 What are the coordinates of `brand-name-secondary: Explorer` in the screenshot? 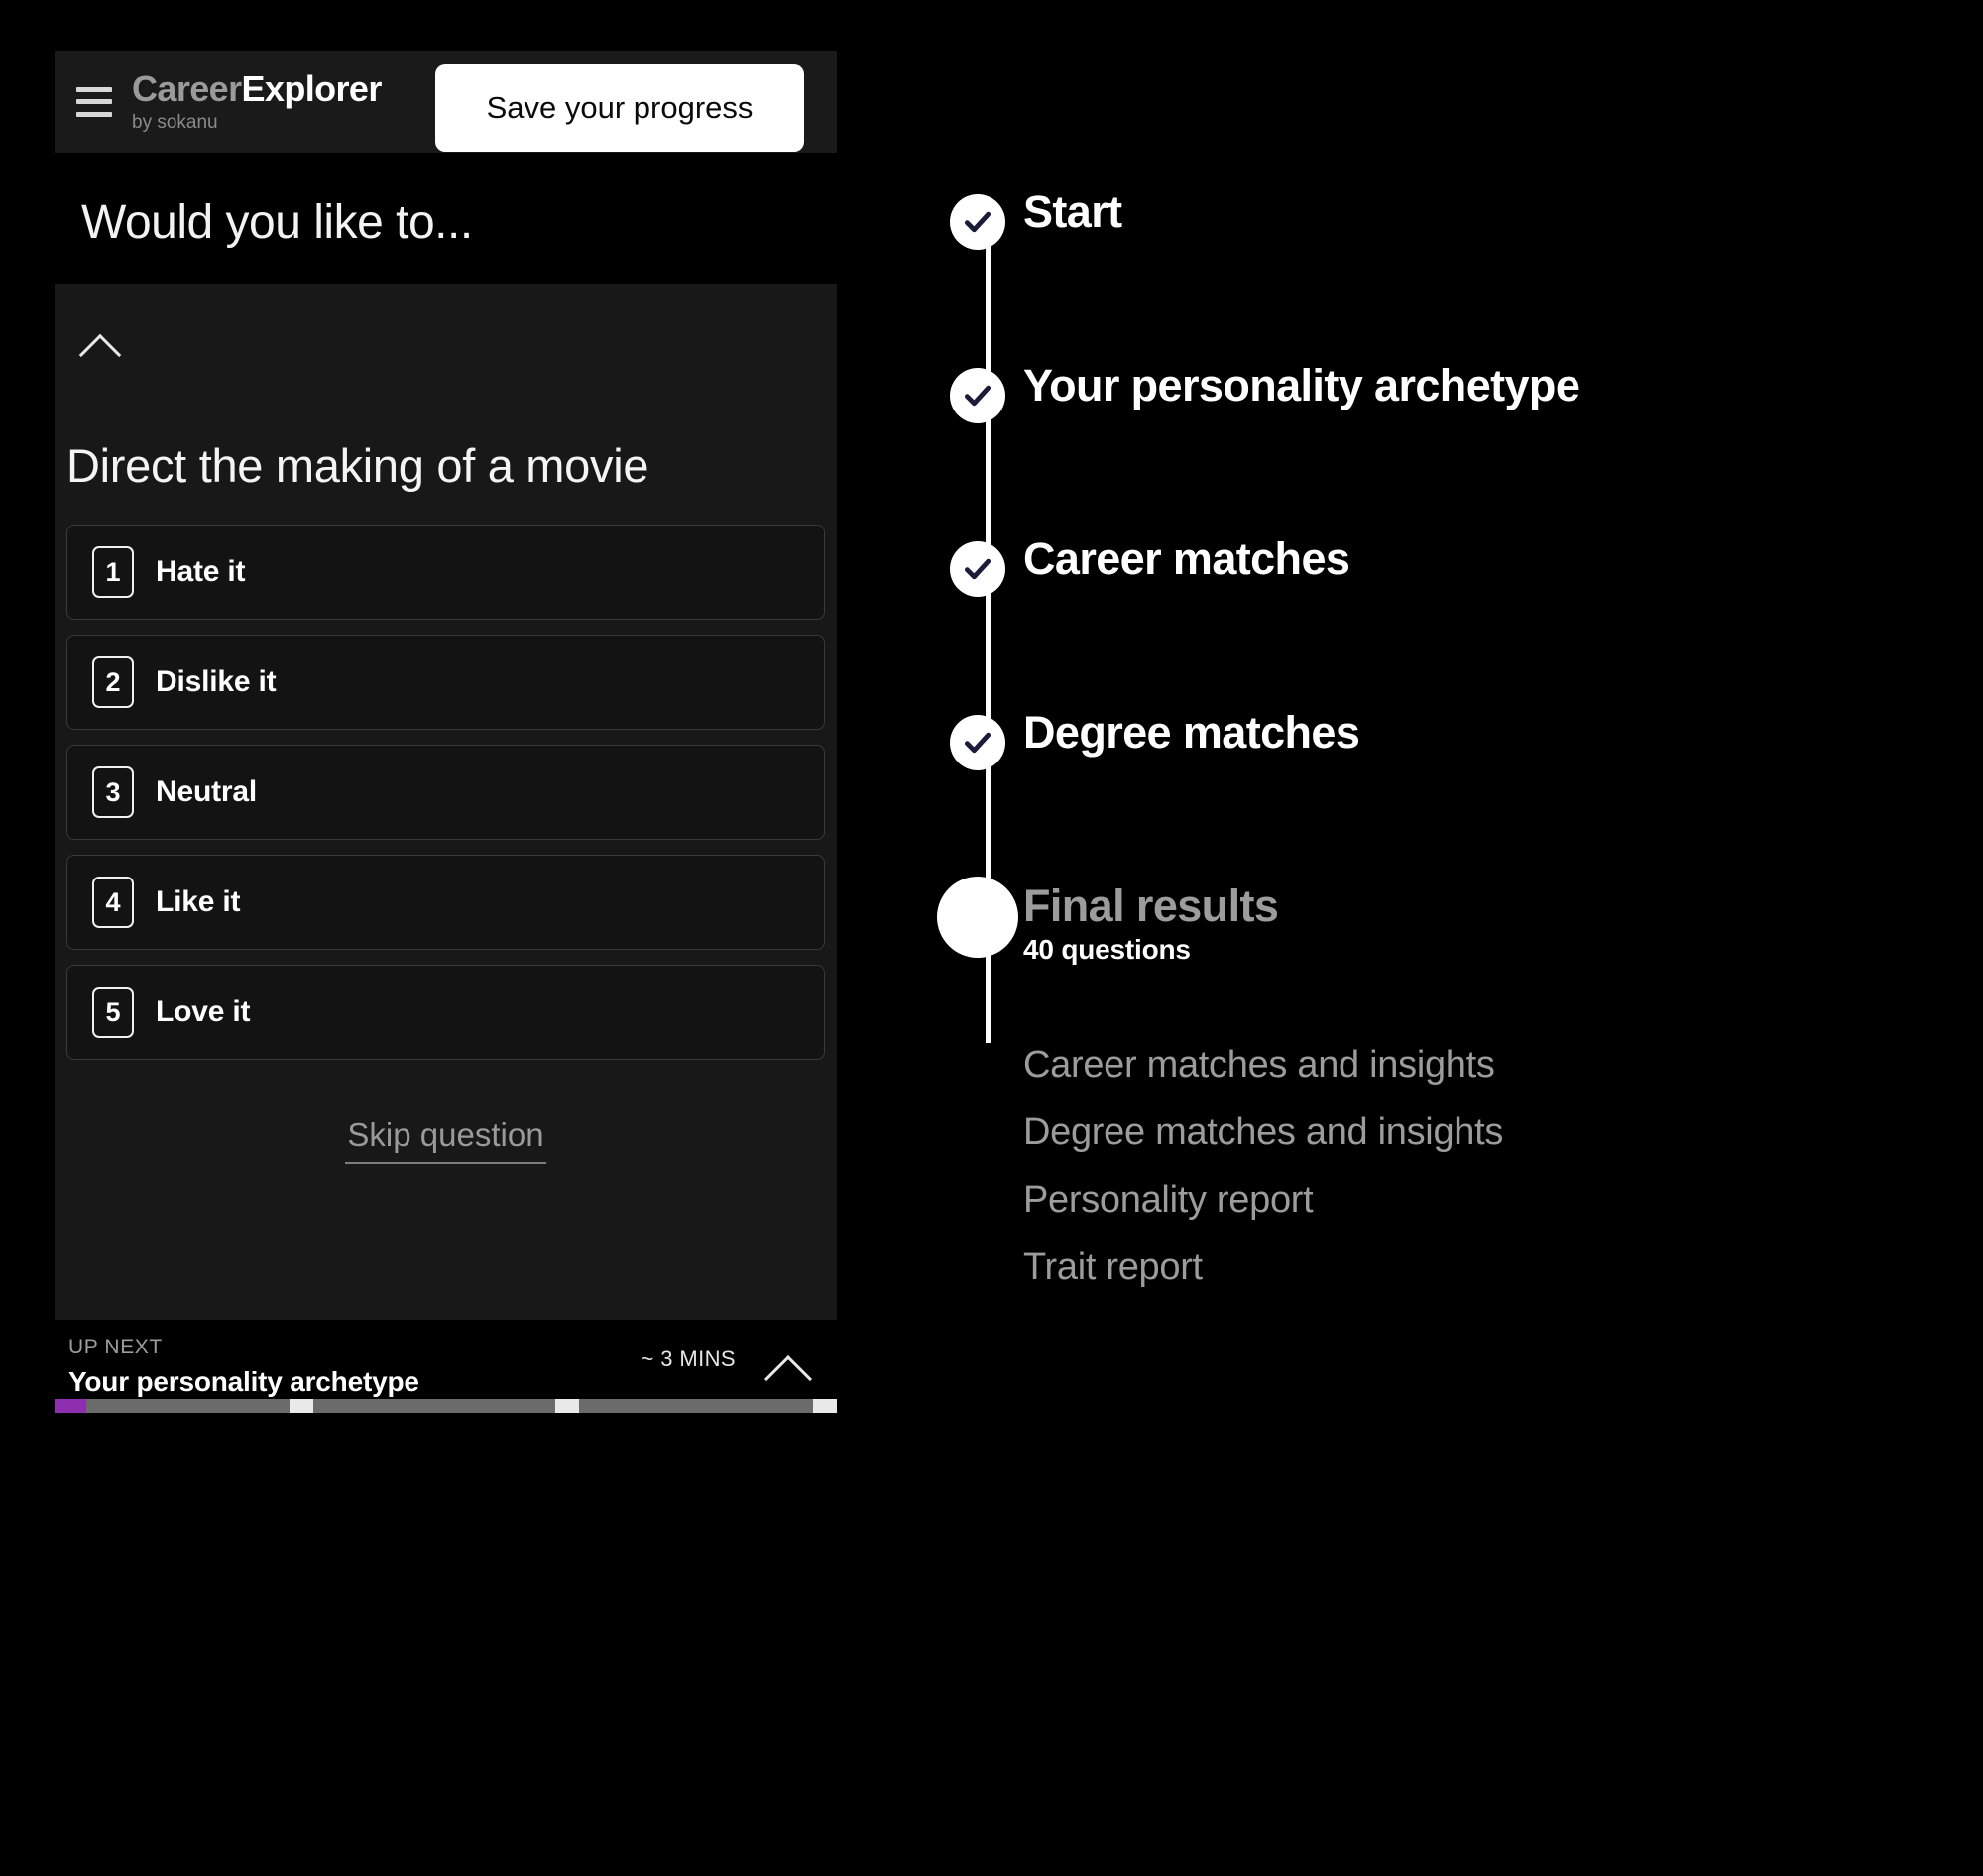 It's located at (311, 88).